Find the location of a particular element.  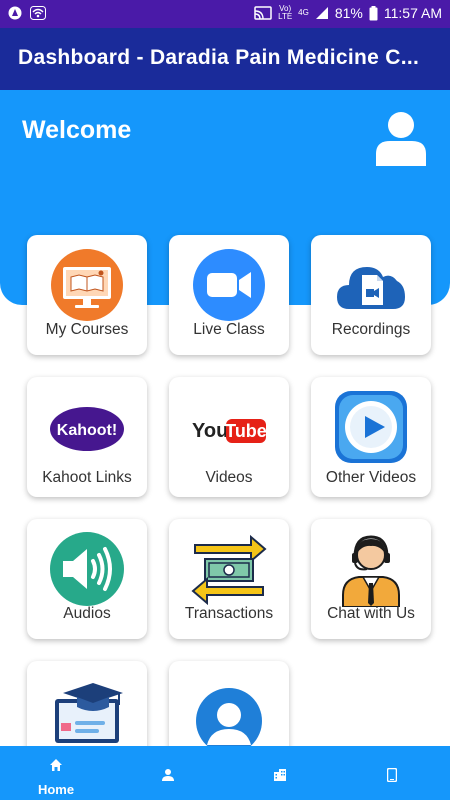

nav-organization is located at coordinates (280, 773).